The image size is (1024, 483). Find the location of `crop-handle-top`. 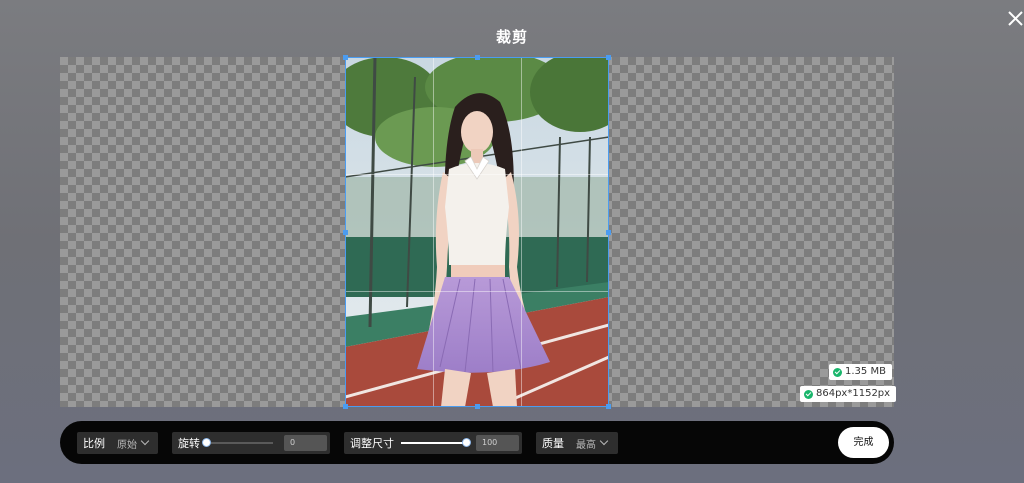

crop-handle-top is located at coordinates (477, 57).